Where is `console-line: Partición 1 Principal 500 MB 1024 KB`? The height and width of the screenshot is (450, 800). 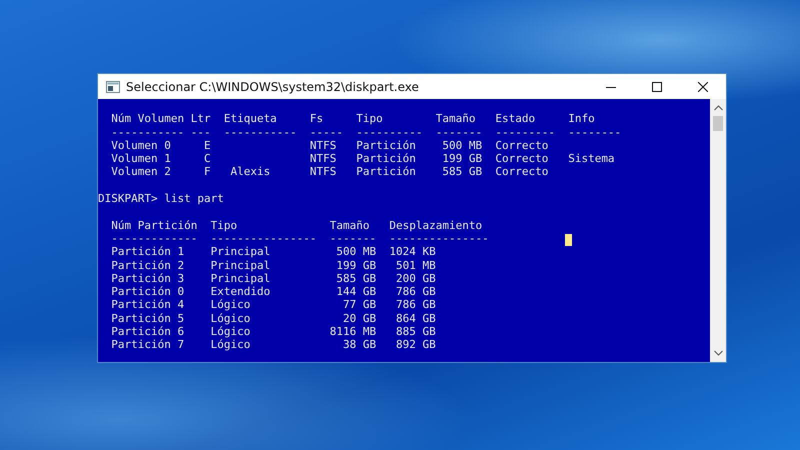 console-line: Partición 1 Principal 500 MB 1024 KB is located at coordinates (273, 252).